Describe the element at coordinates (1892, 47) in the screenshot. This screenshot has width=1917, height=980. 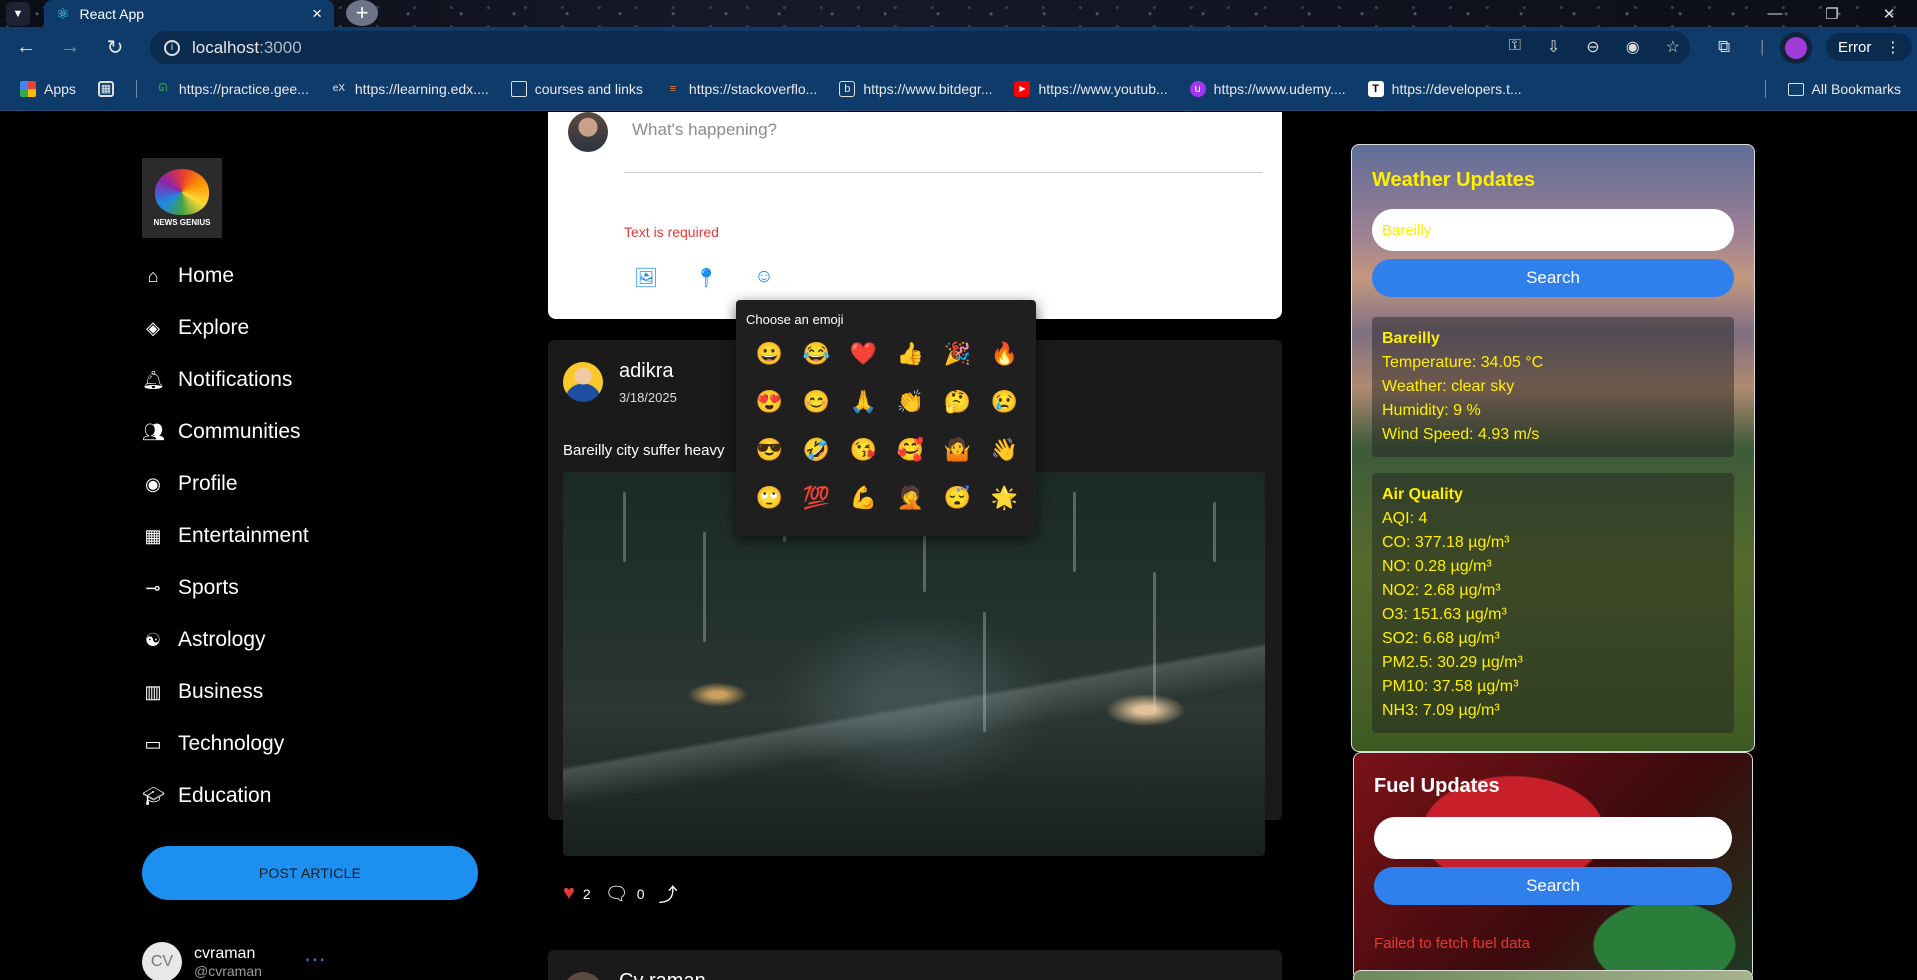
I see `kebab-menu-icon: ⋮` at that location.